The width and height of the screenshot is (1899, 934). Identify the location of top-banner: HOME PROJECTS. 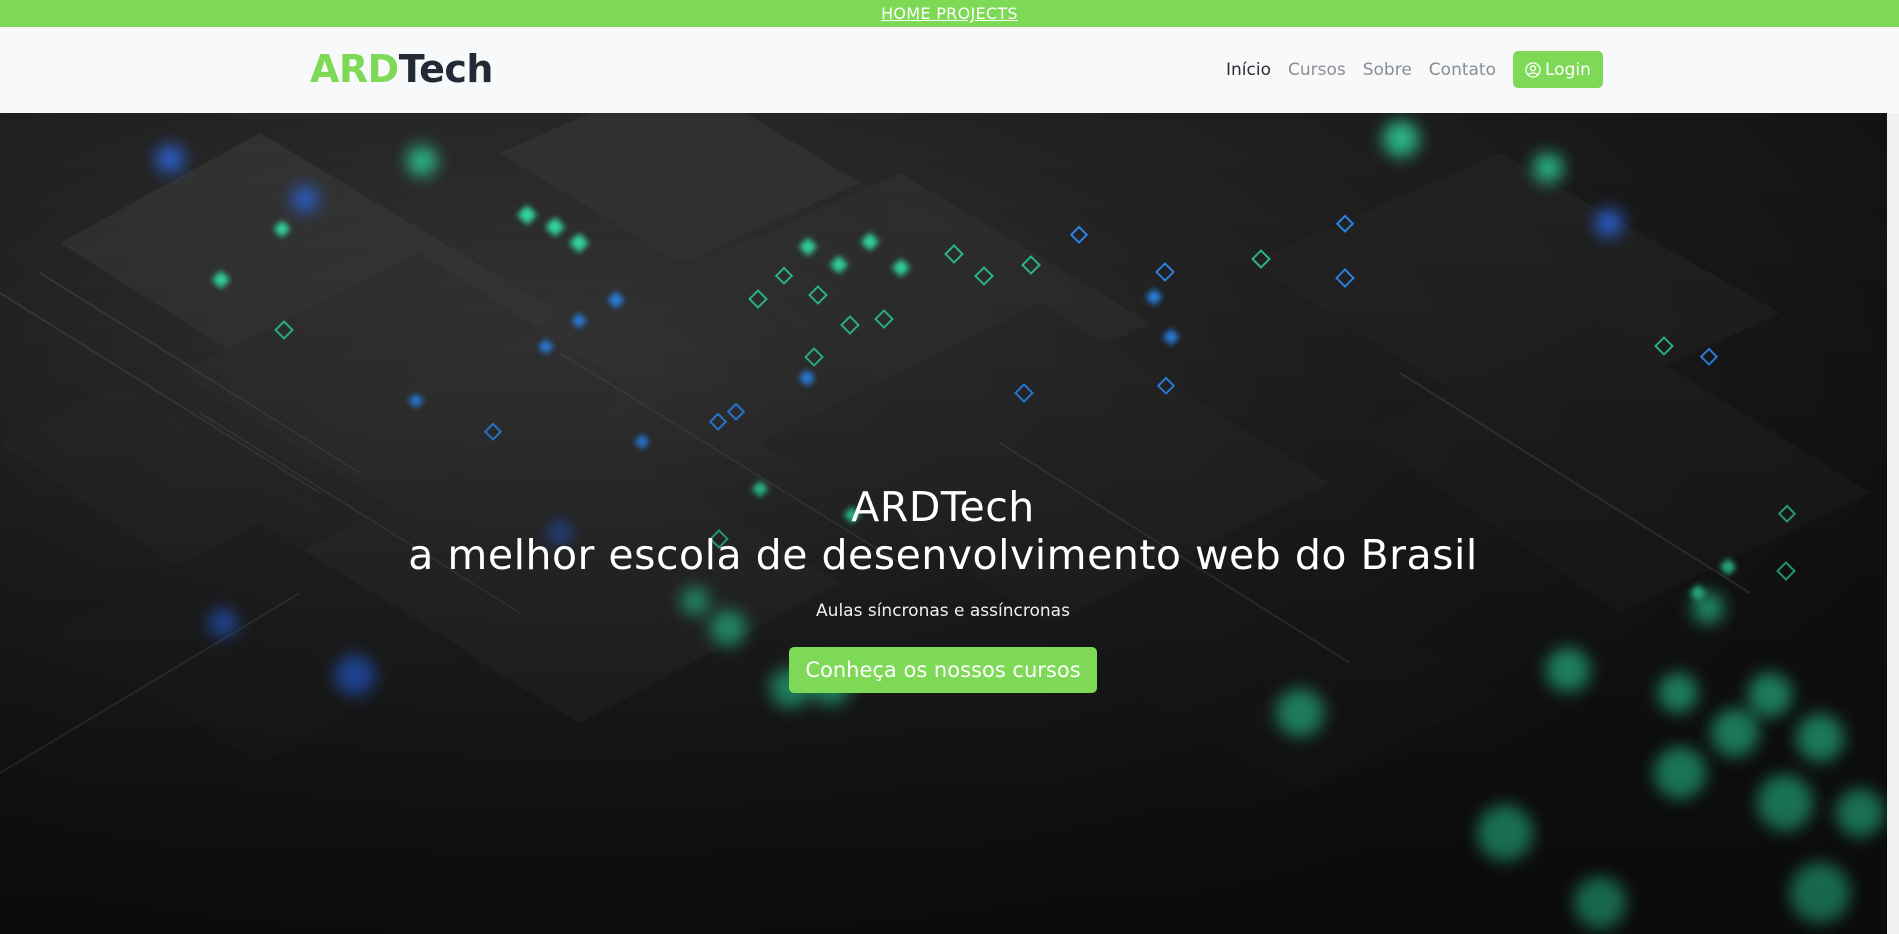
(949, 13).